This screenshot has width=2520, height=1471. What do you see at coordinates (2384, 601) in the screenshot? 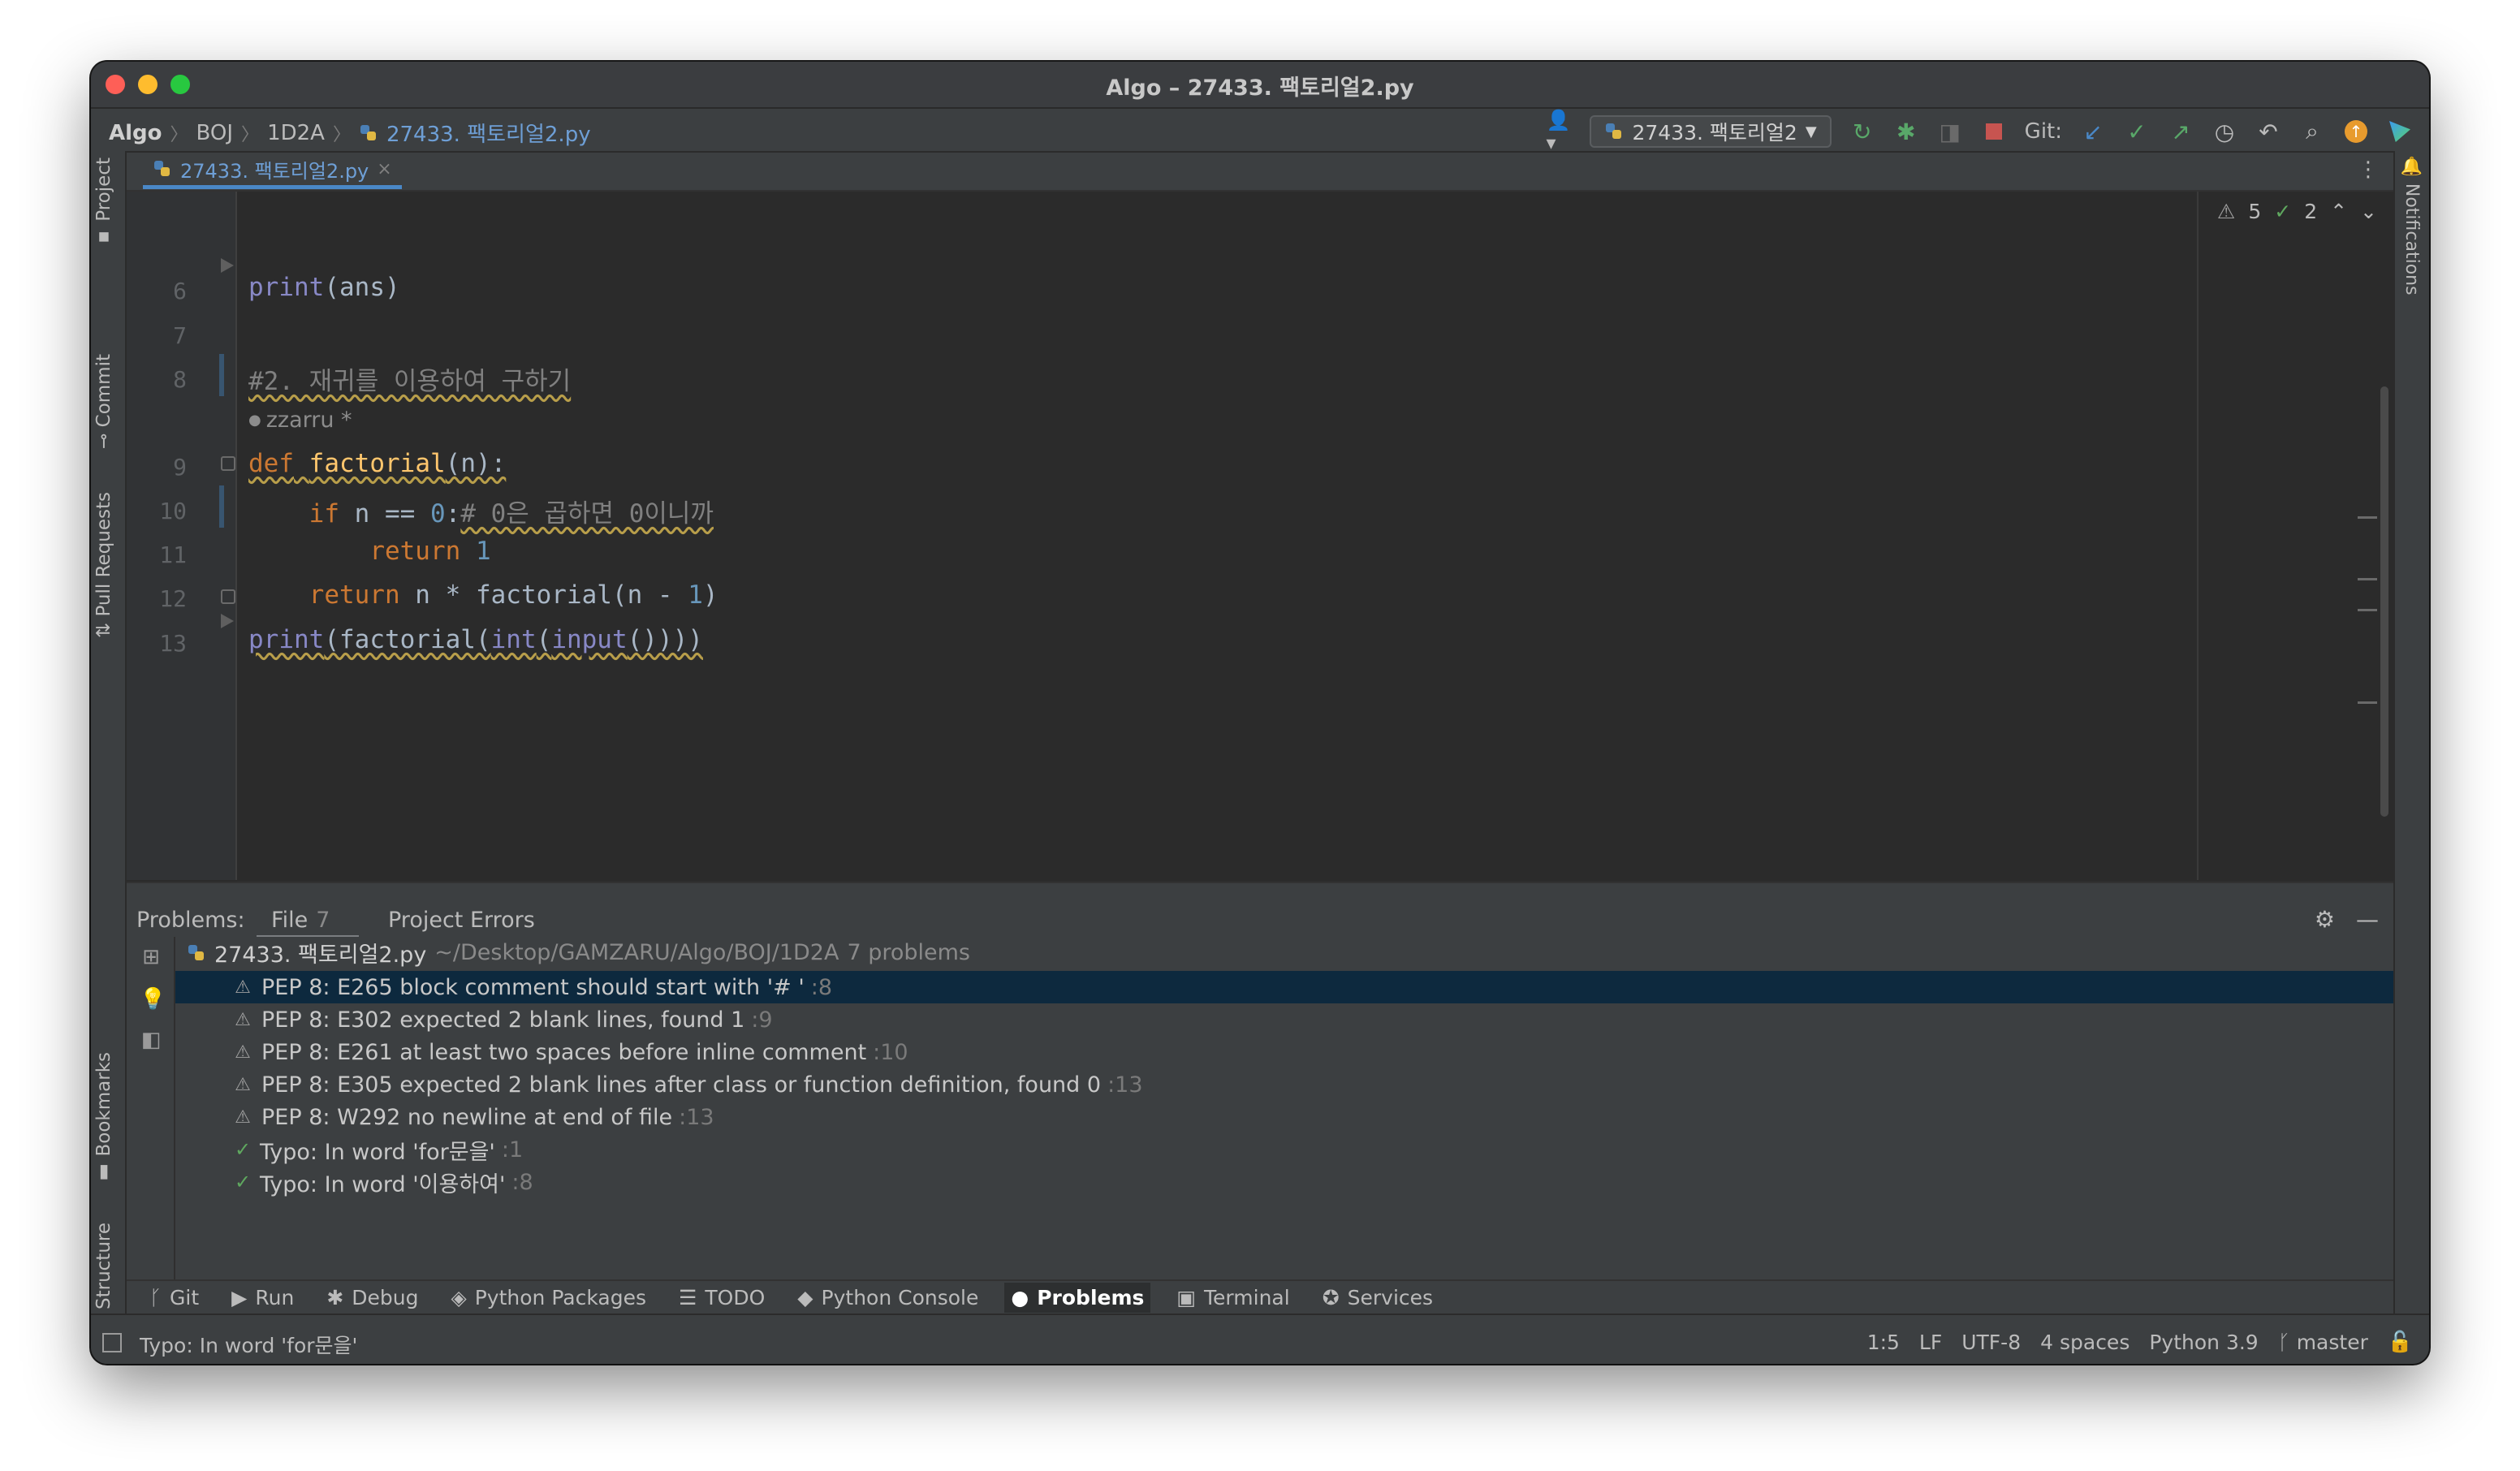
I see `editor-scrollbar` at bounding box center [2384, 601].